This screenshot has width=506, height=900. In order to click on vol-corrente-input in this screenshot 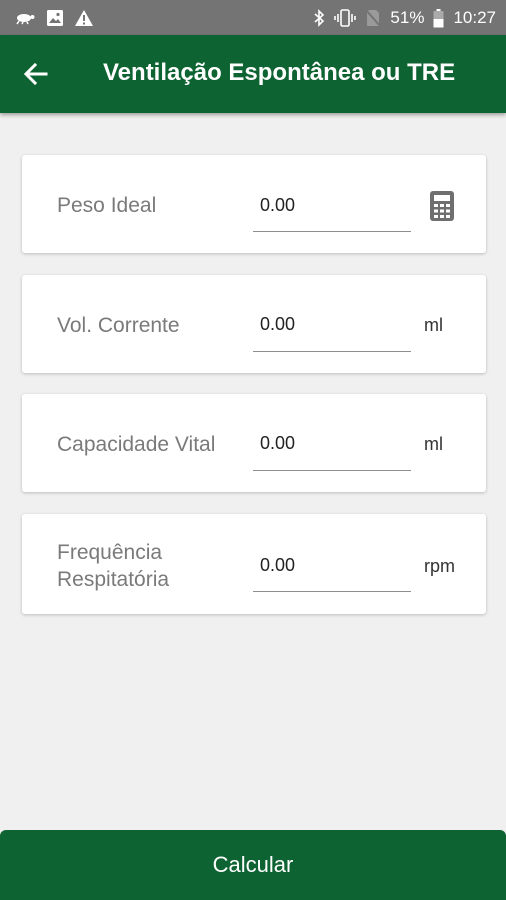, I will do `click(332, 324)`.